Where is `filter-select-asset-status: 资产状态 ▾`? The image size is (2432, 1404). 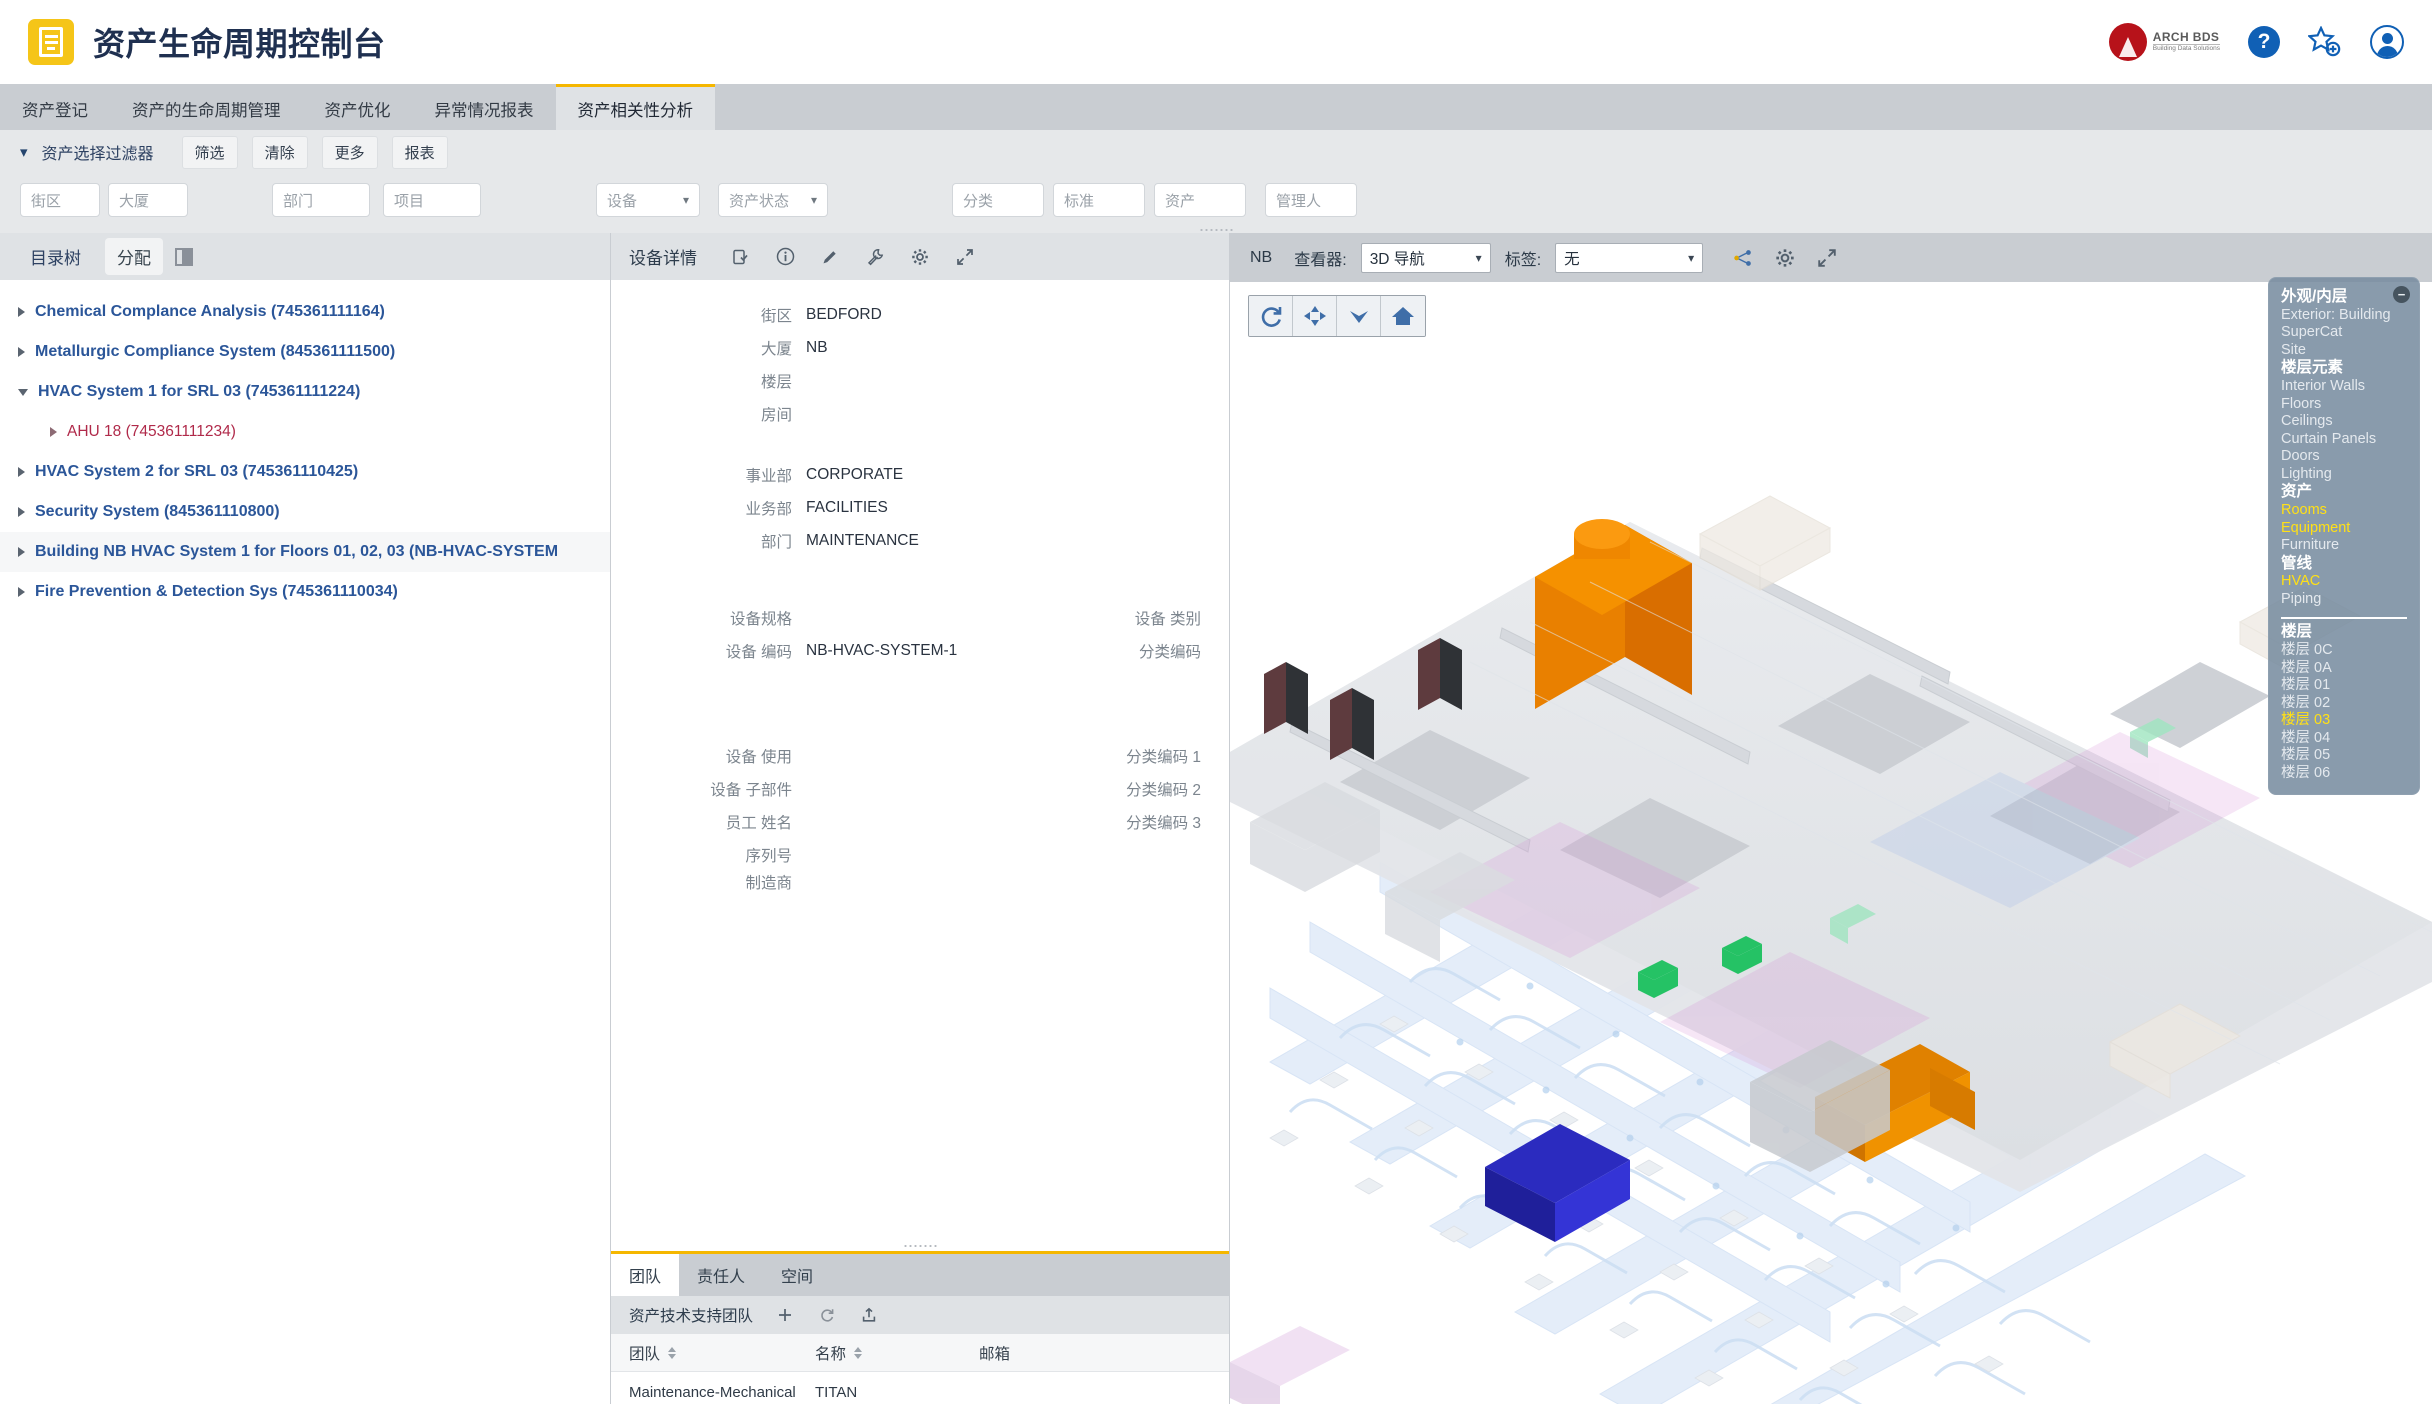 filter-select-asset-status: 资产状态 ▾ is located at coordinates (773, 200).